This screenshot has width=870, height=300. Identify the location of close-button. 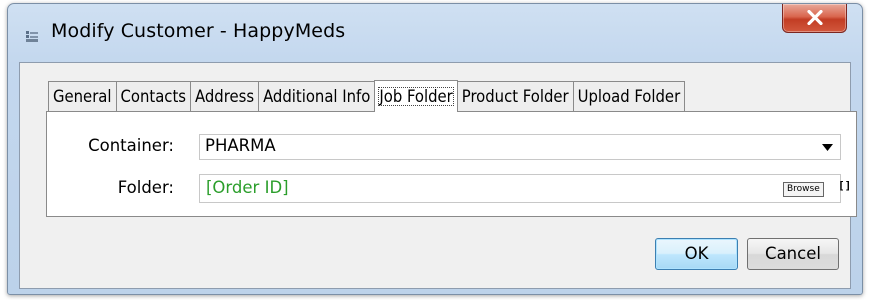
(814, 18).